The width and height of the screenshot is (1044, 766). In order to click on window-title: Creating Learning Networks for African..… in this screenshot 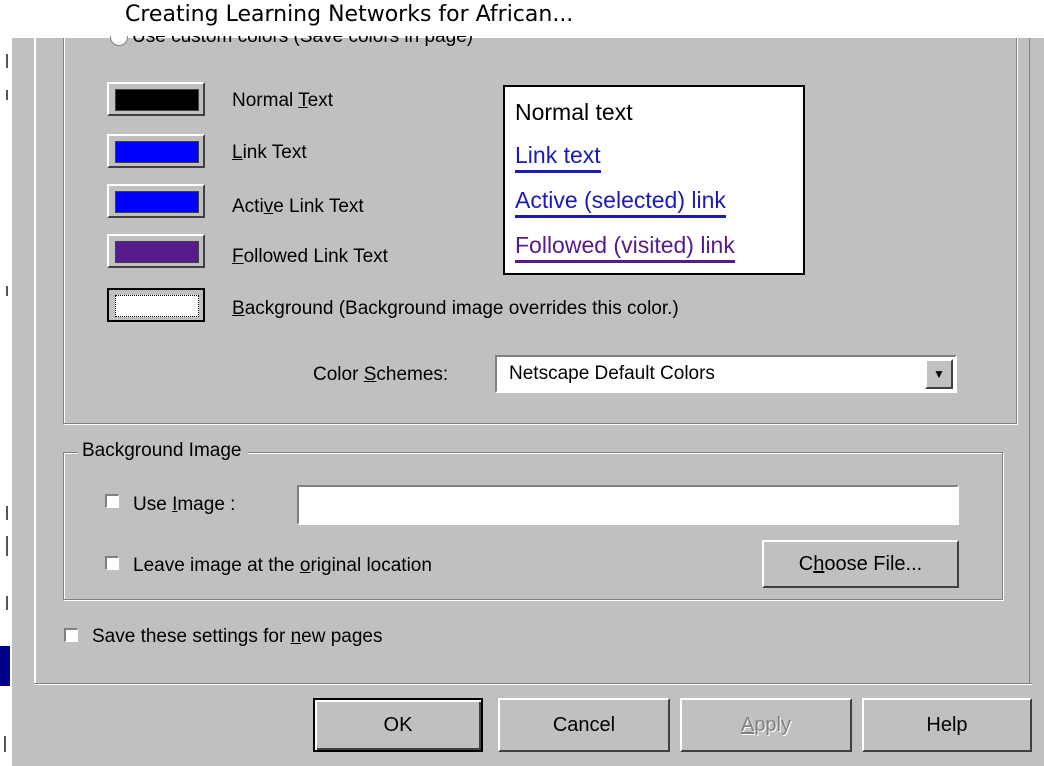, I will do `click(349, 14)`.